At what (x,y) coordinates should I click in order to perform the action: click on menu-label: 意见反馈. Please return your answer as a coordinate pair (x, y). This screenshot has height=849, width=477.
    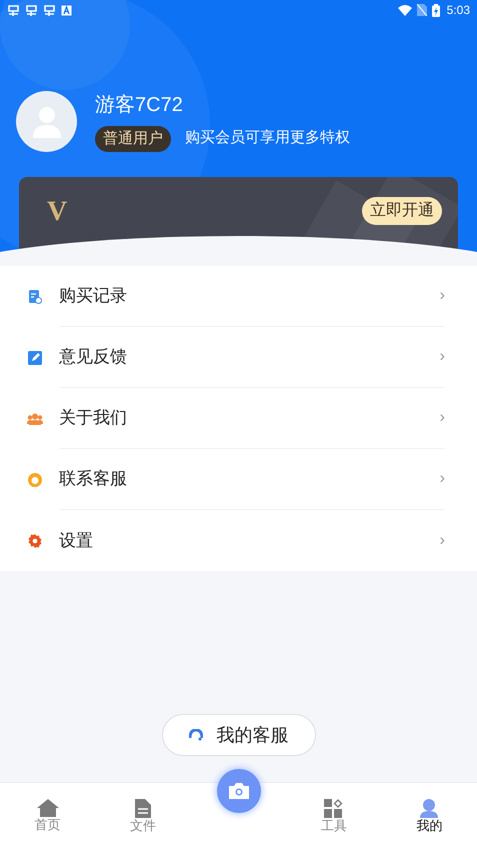
    Looking at the image, I should click on (93, 357).